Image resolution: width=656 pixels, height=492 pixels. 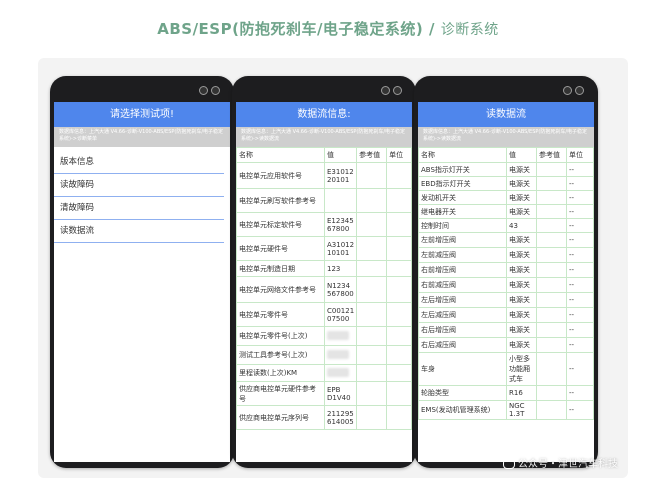 I want to click on cell-name: 电控单元网络文件参考号, so click(x=280, y=289).